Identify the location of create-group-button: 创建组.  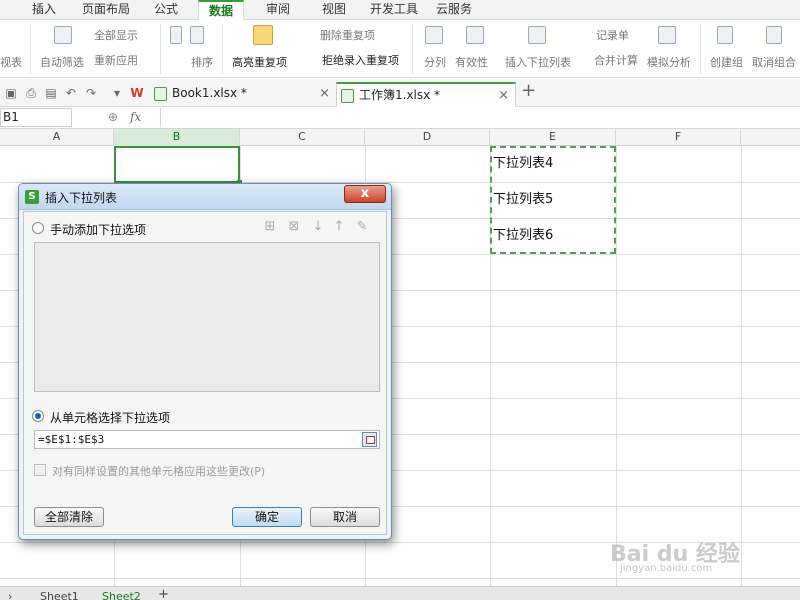
(726, 62).